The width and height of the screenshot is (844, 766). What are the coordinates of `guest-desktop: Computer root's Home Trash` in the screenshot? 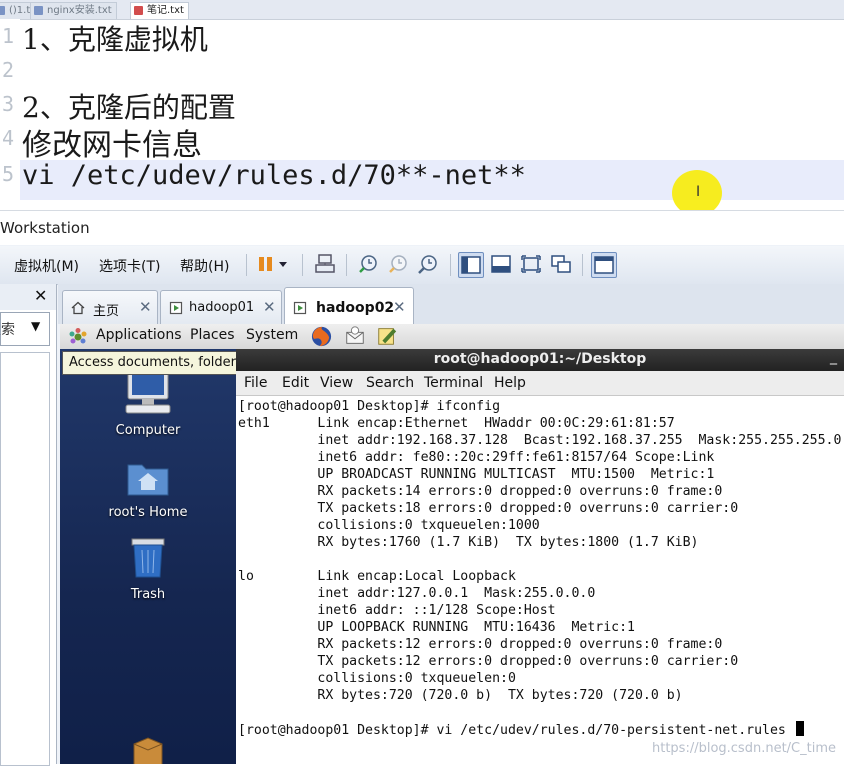 It's located at (148, 556).